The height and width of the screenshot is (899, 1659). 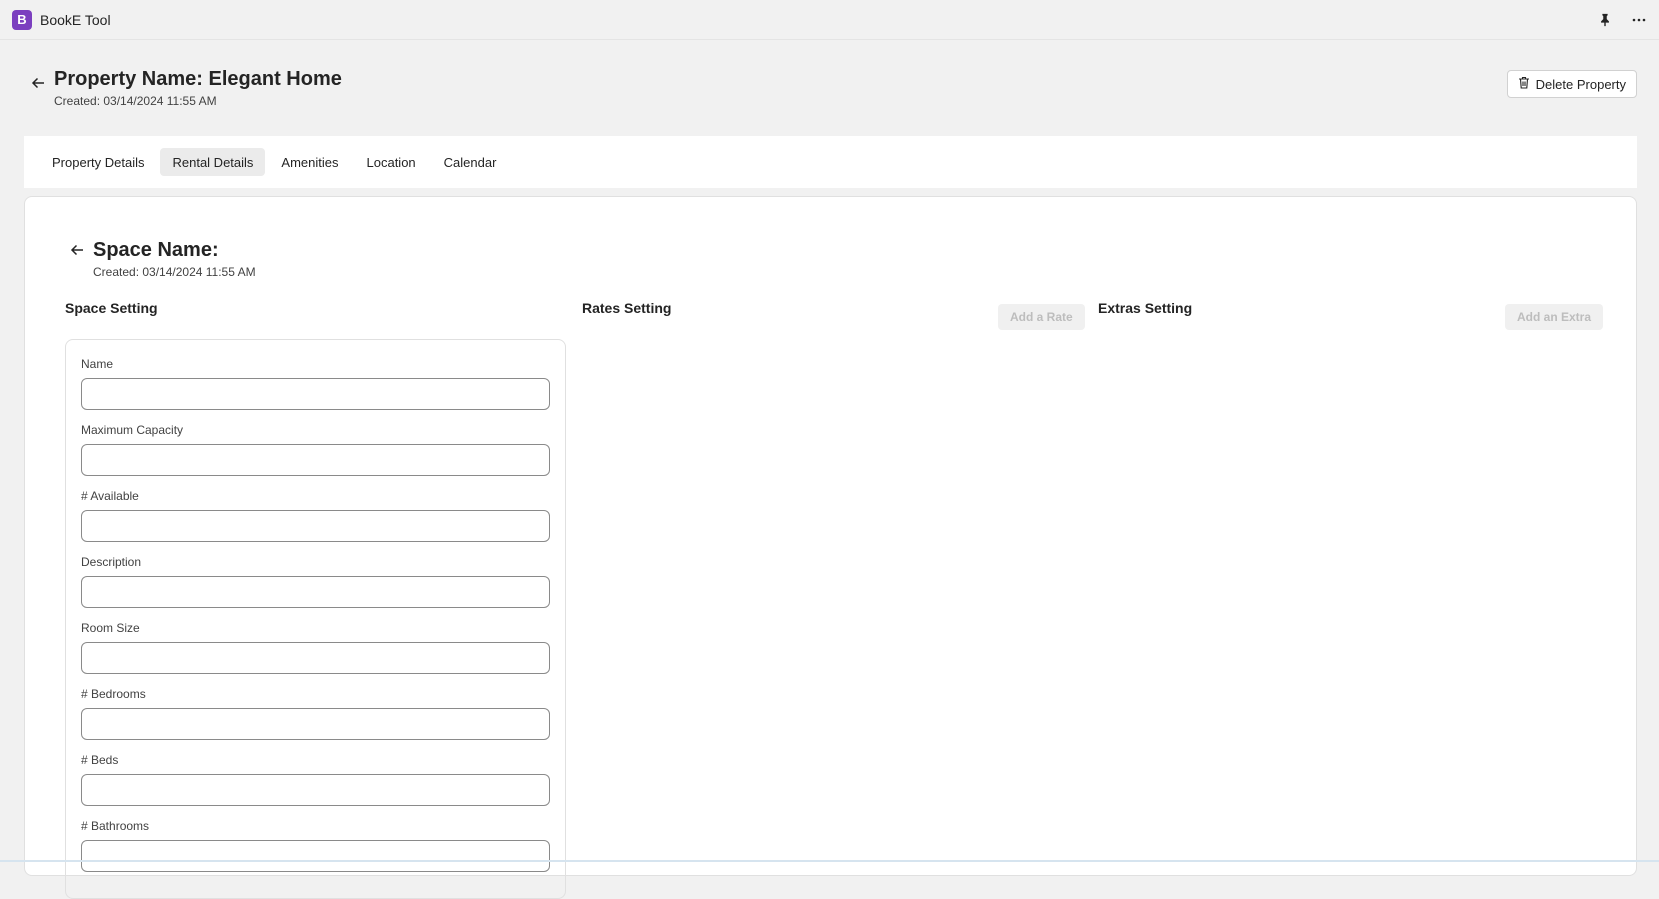 What do you see at coordinates (97, 364) in the screenshot?
I see `field-label: Name` at bounding box center [97, 364].